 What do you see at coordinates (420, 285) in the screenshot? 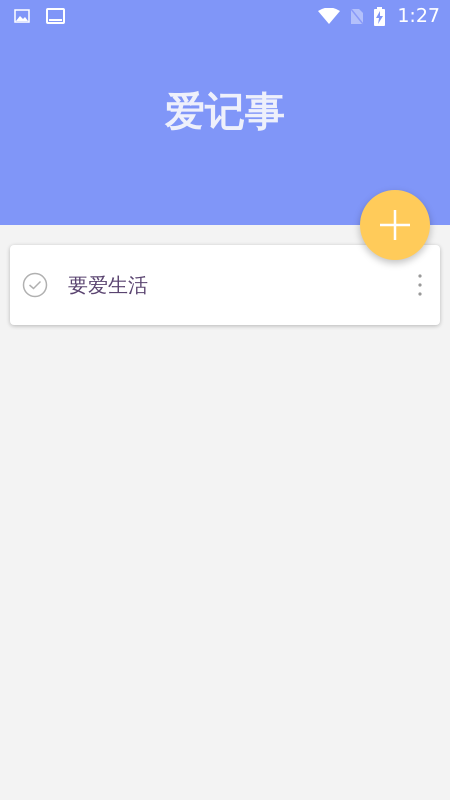
I see `more-options-icon` at bounding box center [420, 285].